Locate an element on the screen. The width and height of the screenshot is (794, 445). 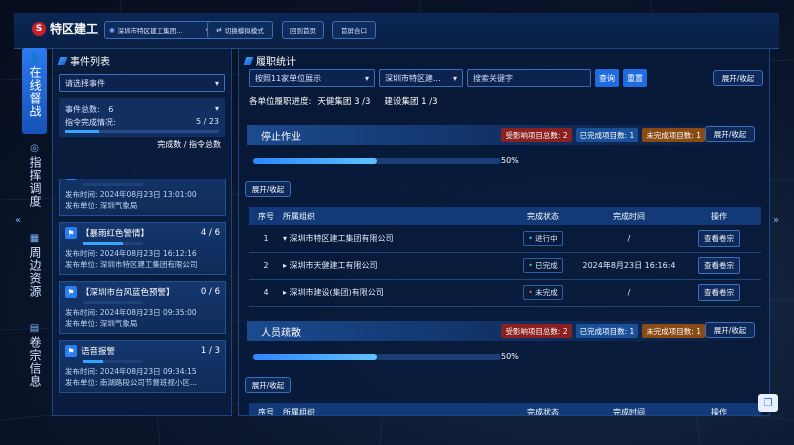
table-row: 4 ▸ 深圳市建设(集团)有限公司 • 未完成 / 查看卷宗 is located at coordinates (505, 293).